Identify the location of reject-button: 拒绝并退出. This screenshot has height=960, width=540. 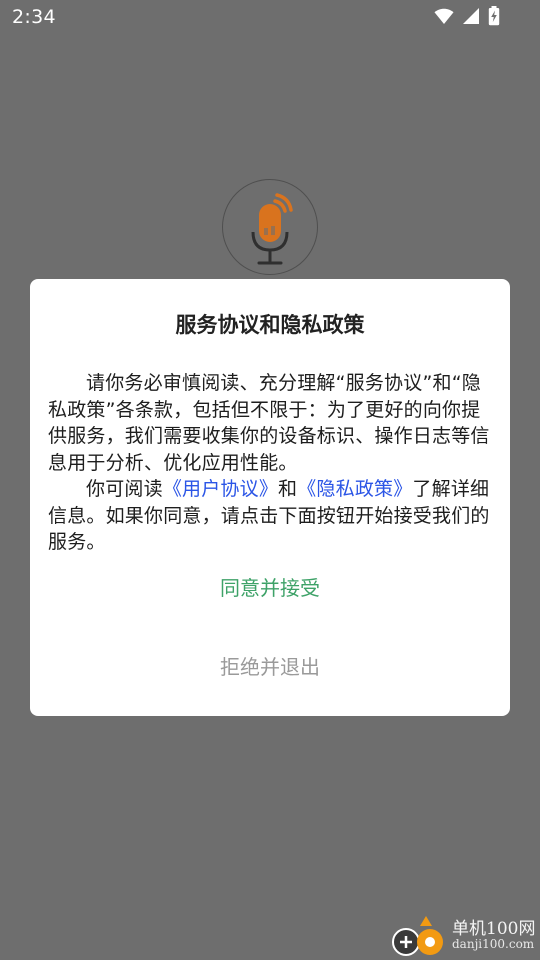
(270, 667).